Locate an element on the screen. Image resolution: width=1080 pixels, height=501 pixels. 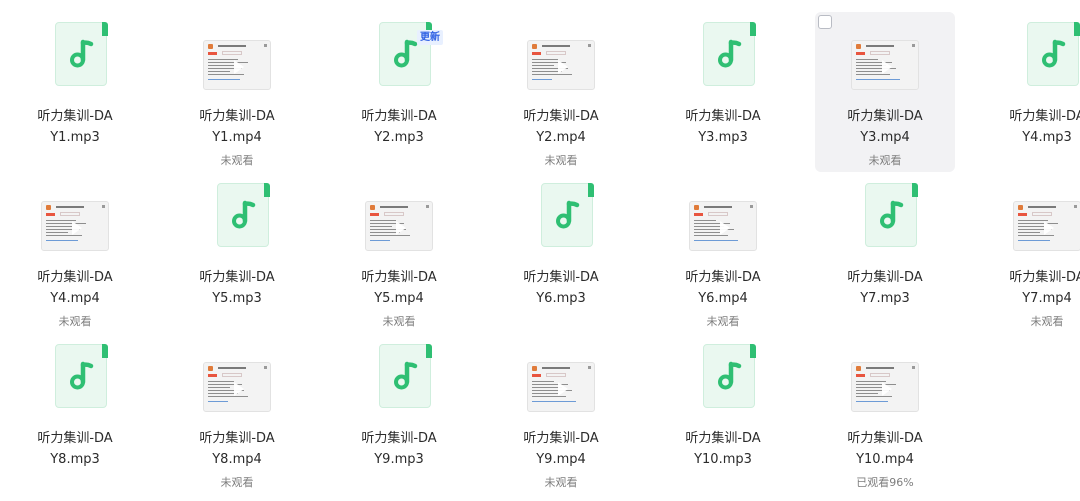
file-name: 听力集训-DA Y10.mp4 is located at coordinates (885, 449).